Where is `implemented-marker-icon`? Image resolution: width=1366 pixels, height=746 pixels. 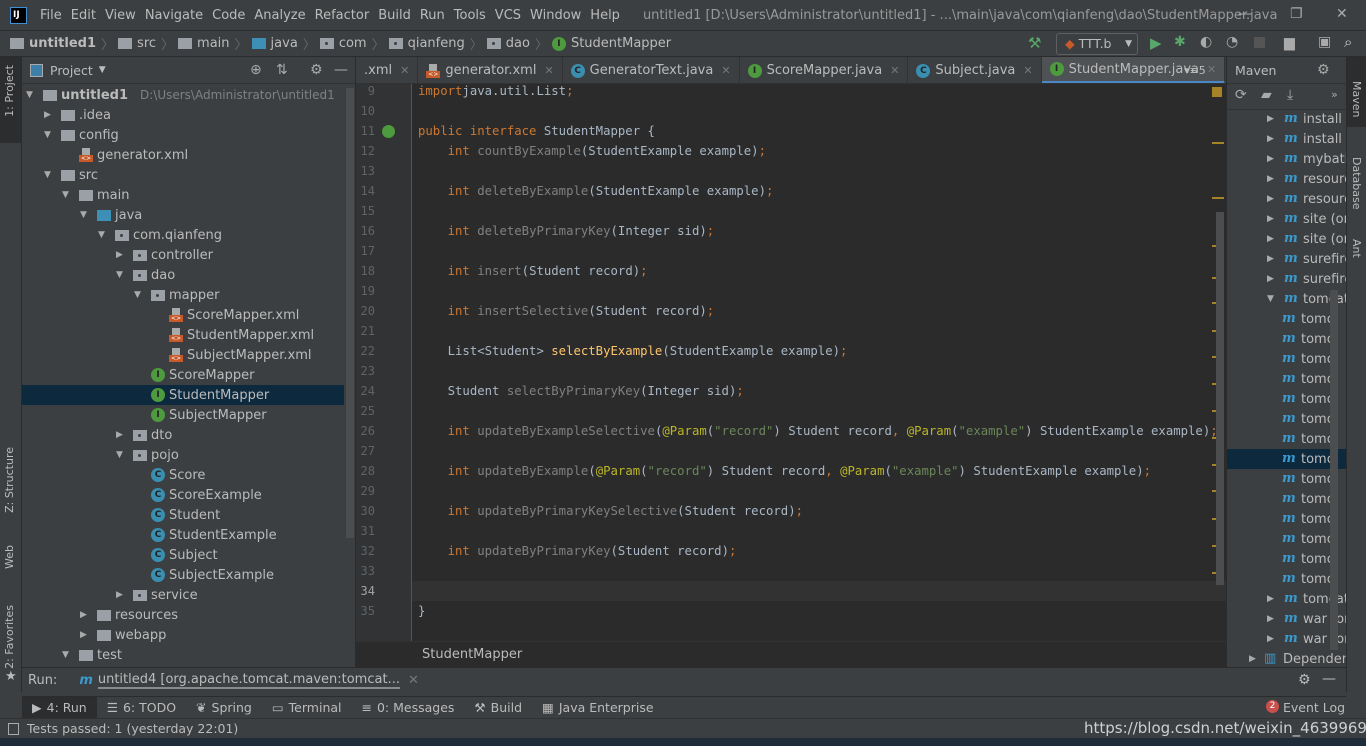 implemented-marker-icon is located at coordinates (388, 131).